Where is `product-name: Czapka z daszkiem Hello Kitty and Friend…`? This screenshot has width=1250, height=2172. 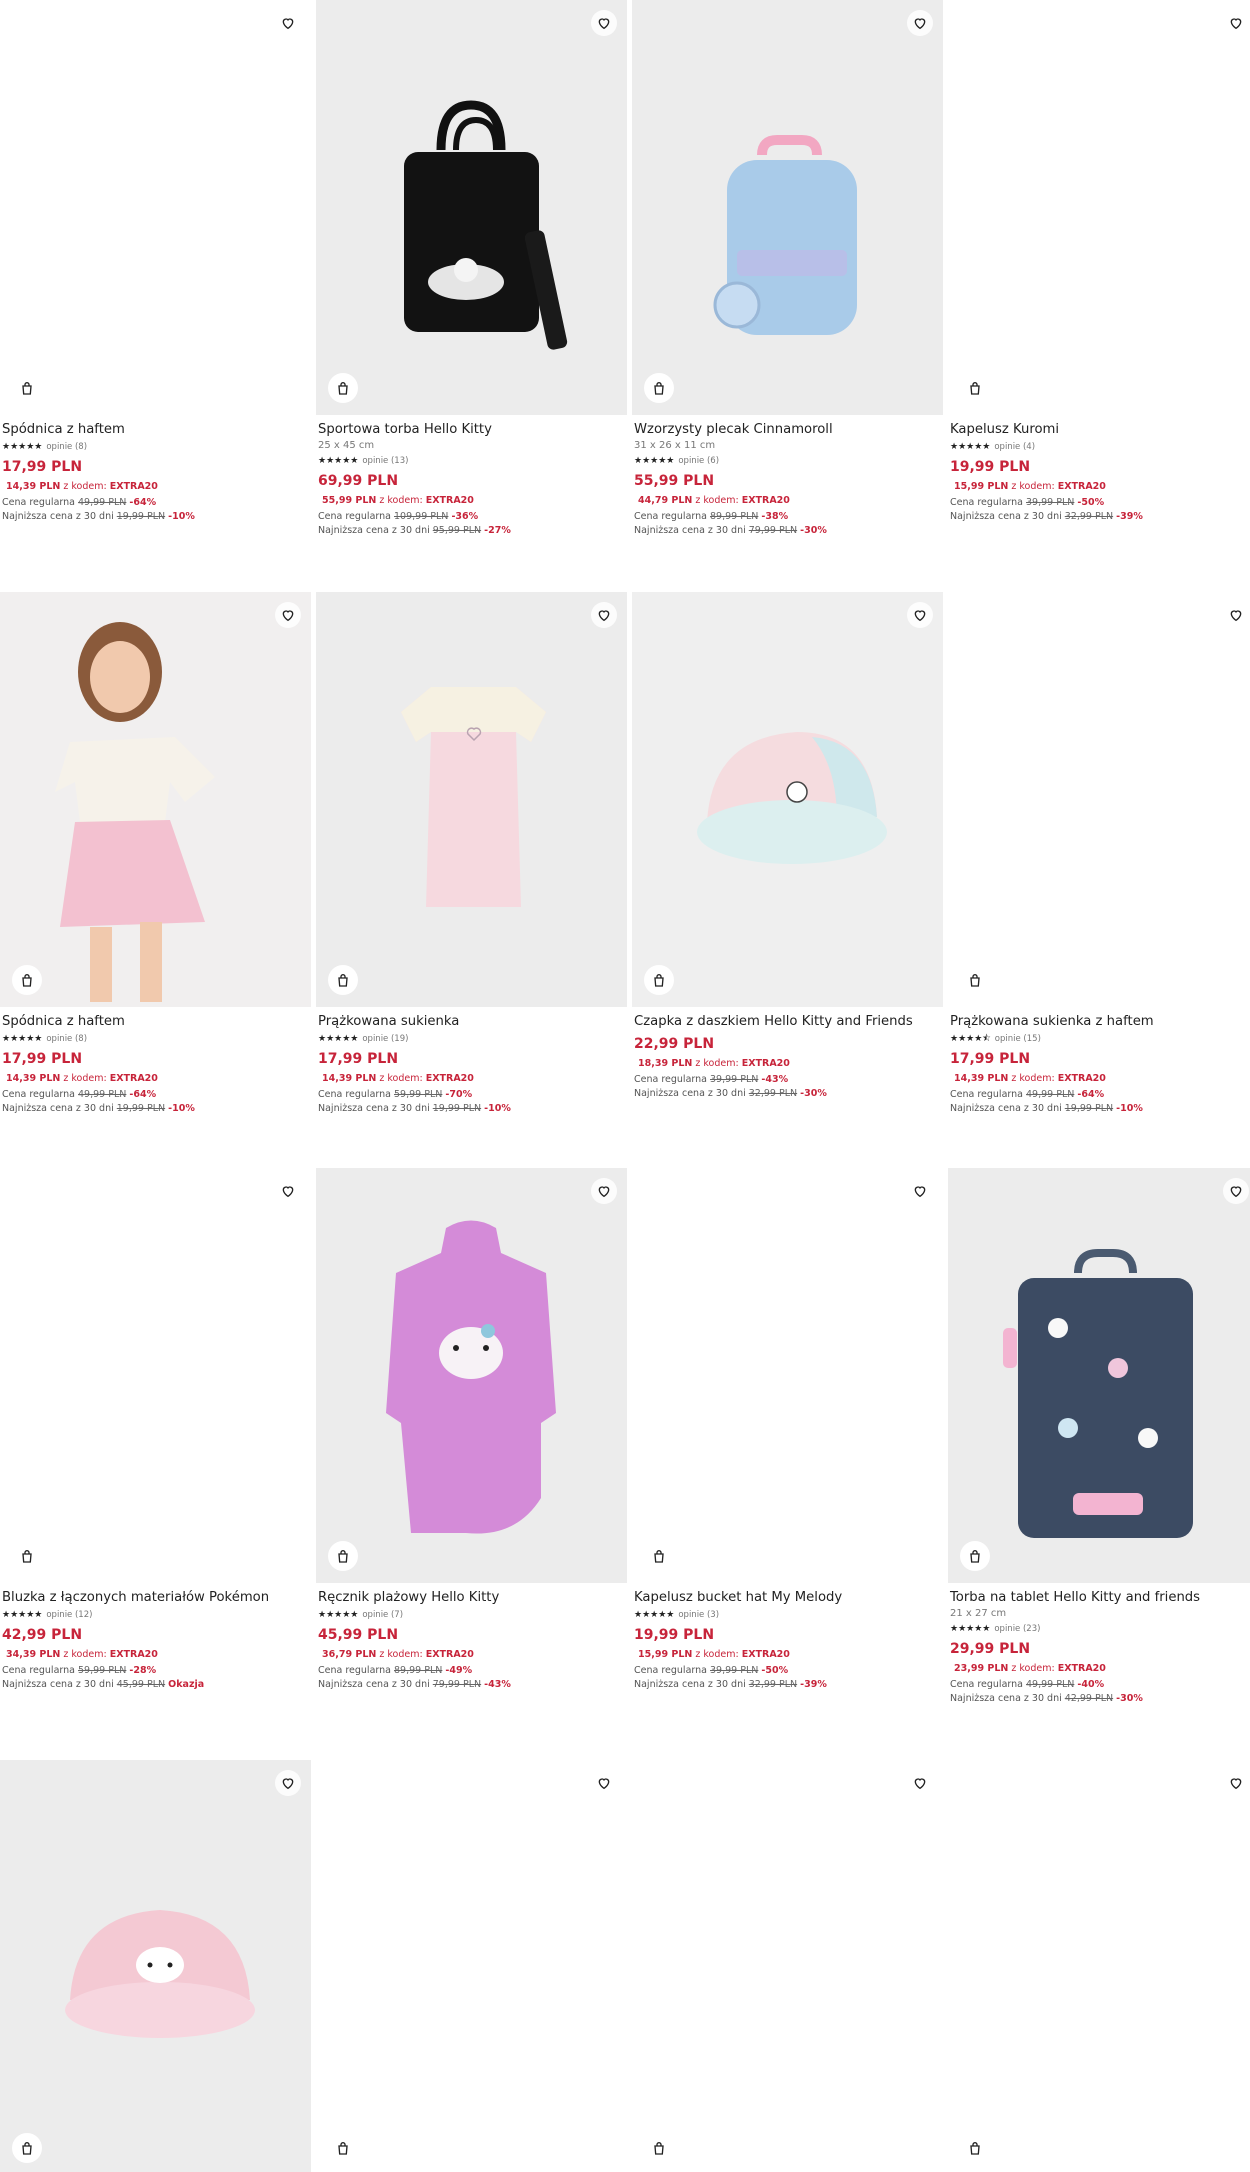 product-name: Czapka z daszkiem Hello Kitty and Friend… is located at coordinates (787, 1022).